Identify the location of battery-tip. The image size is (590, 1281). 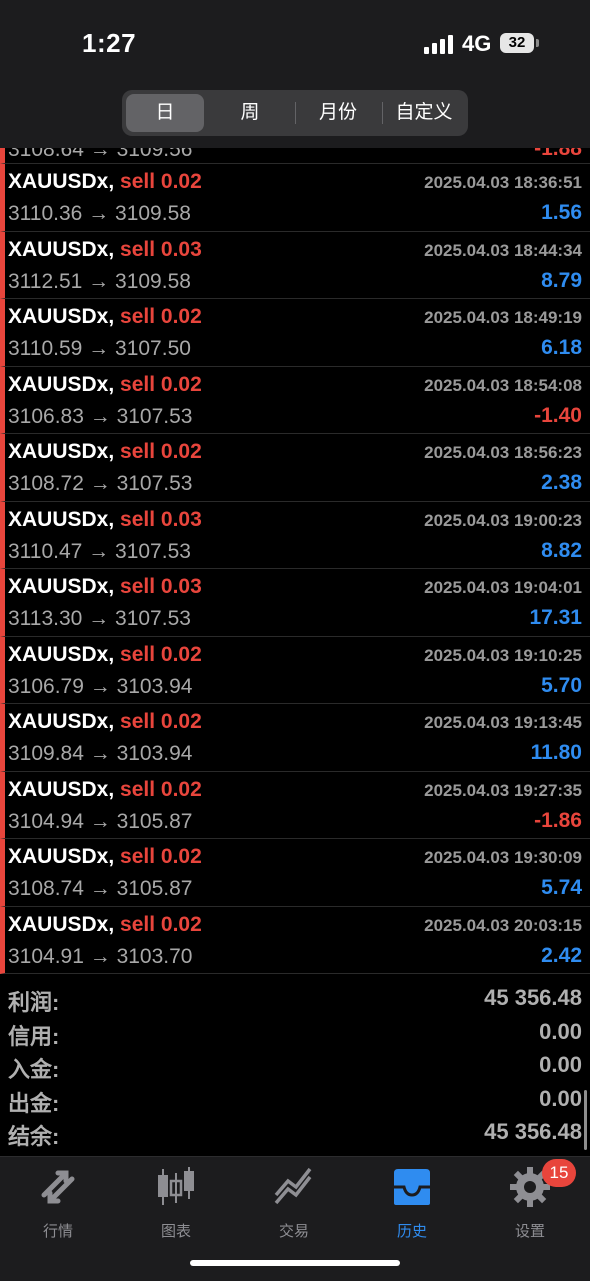
(537, 43).